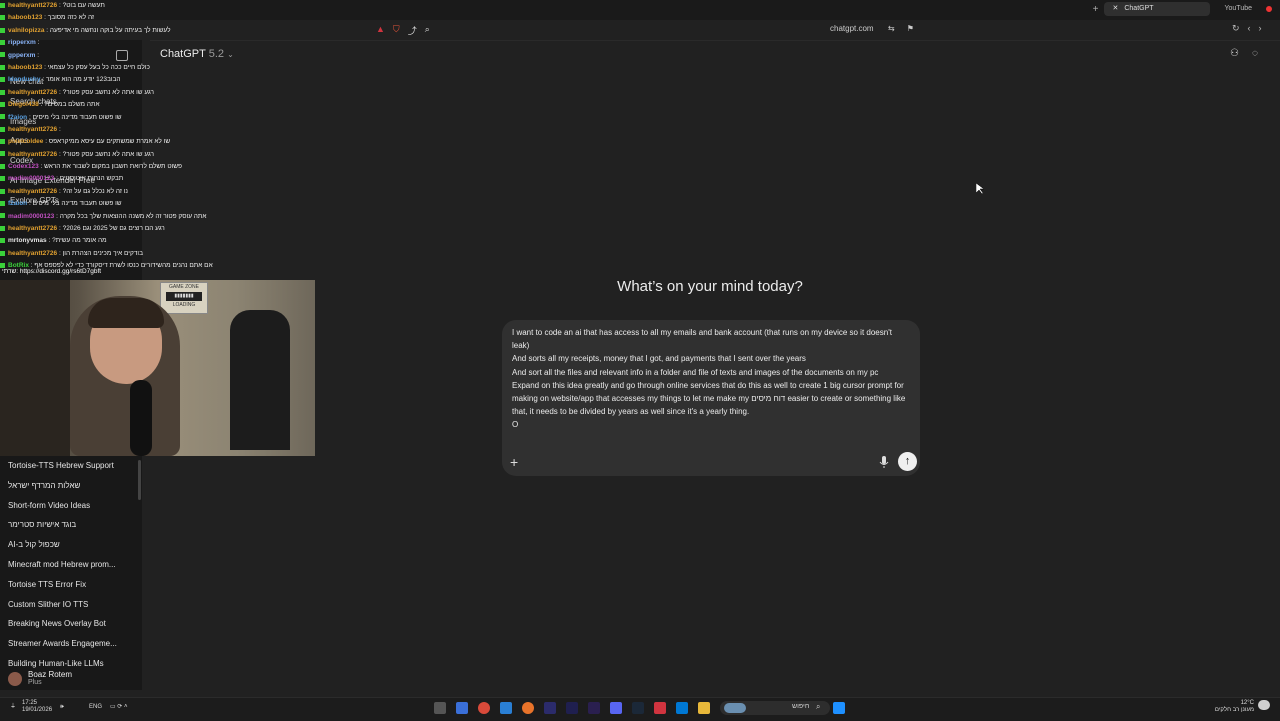 The image size is (1280, 721). I want to click on sidebar-scrollbar, so click(139, 480).